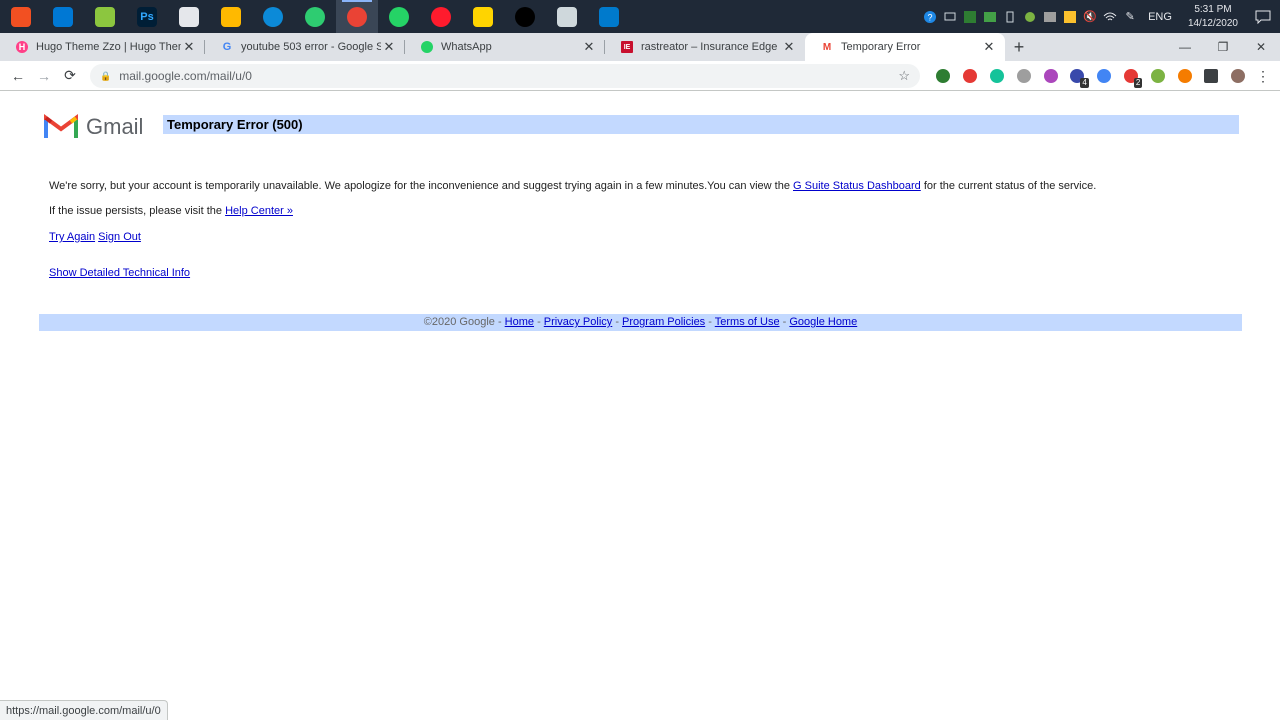  What do you see at coordinates (18, 76) in the screenshot?
I see `back-button: ←` at bounding box center [18, 76].